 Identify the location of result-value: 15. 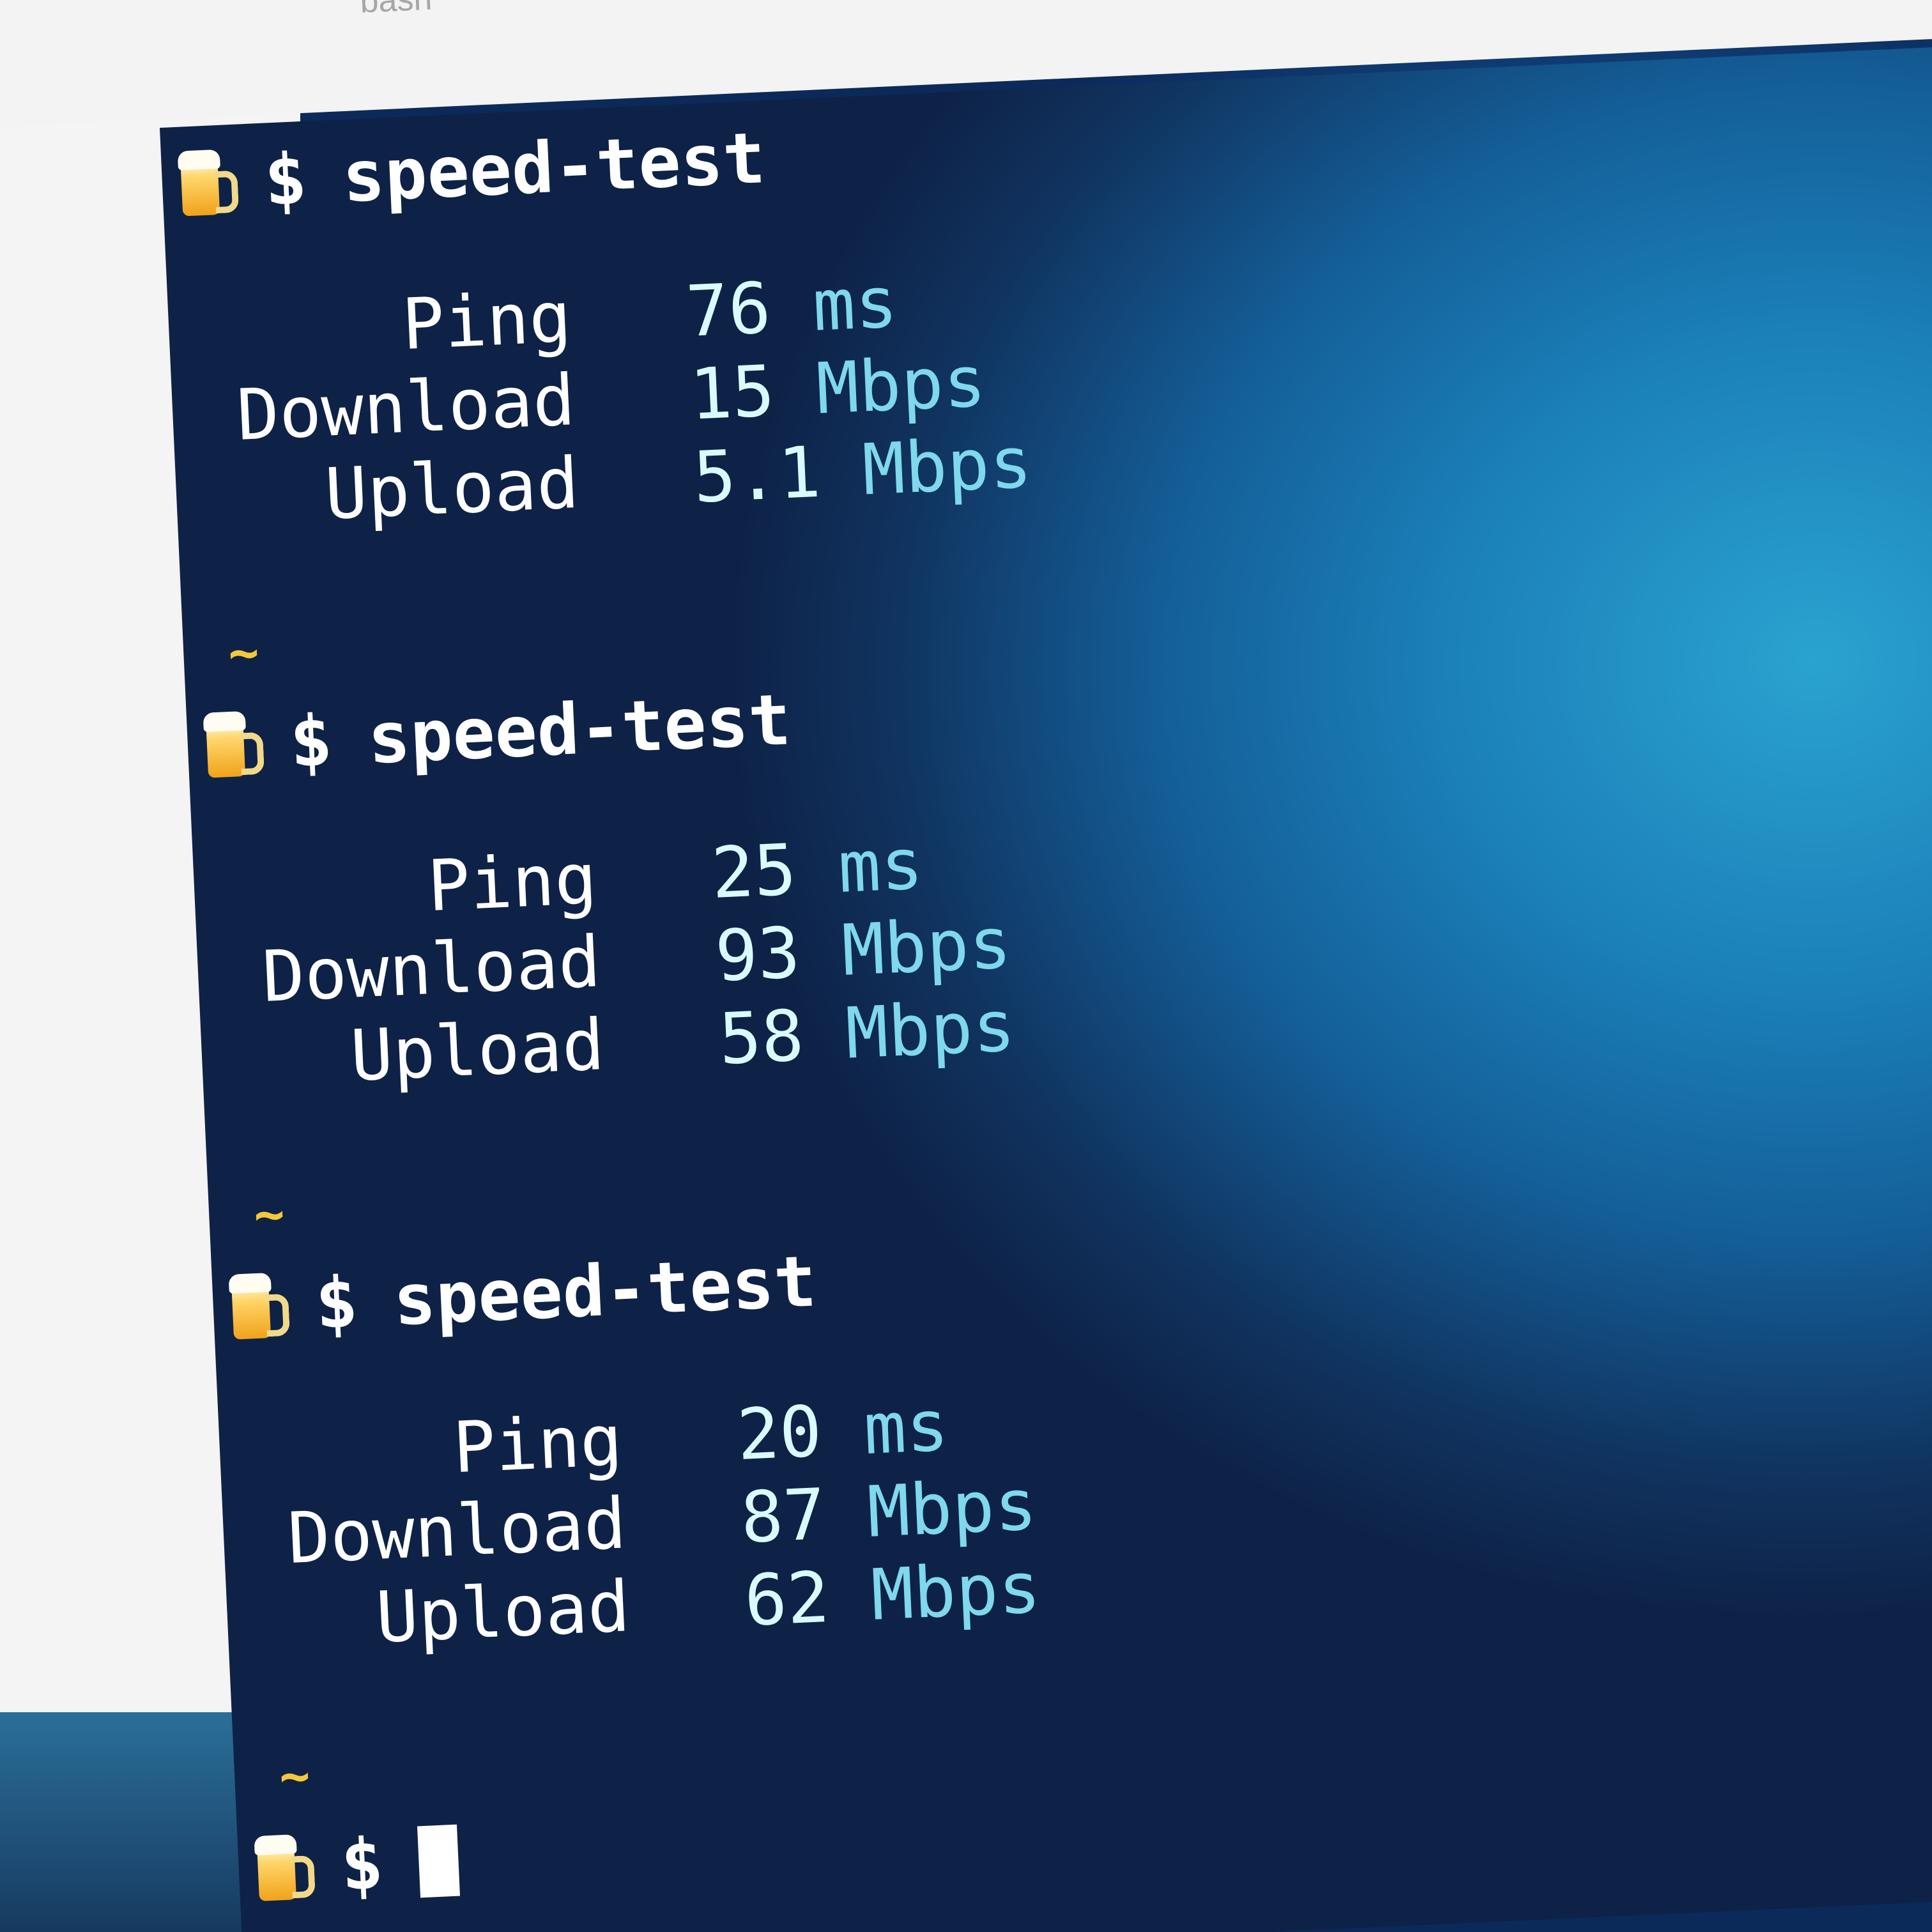
(732, 392).